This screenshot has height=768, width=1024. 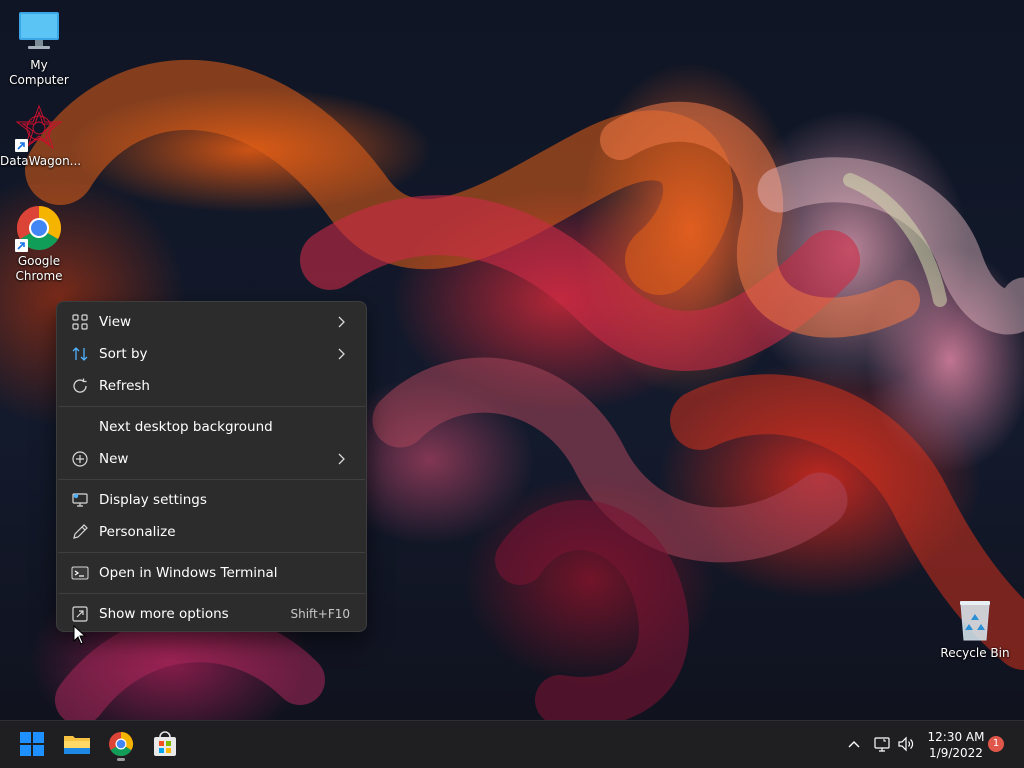 What do you see at coordinates (123, 354) in the screenshot?
I see `menu-item-label: Sort by` at bounding box center [123, 354].